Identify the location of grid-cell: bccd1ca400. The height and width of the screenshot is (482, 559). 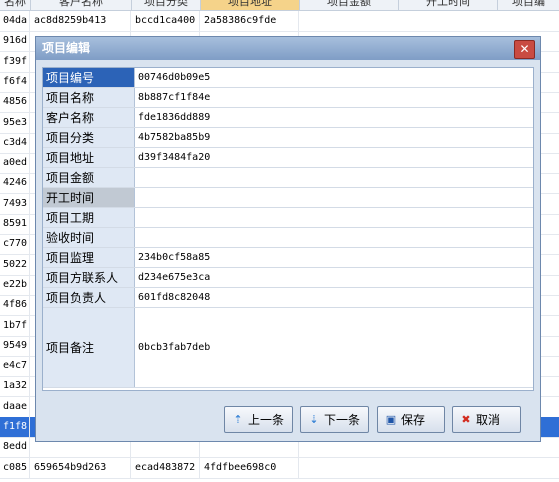
(166, 21).